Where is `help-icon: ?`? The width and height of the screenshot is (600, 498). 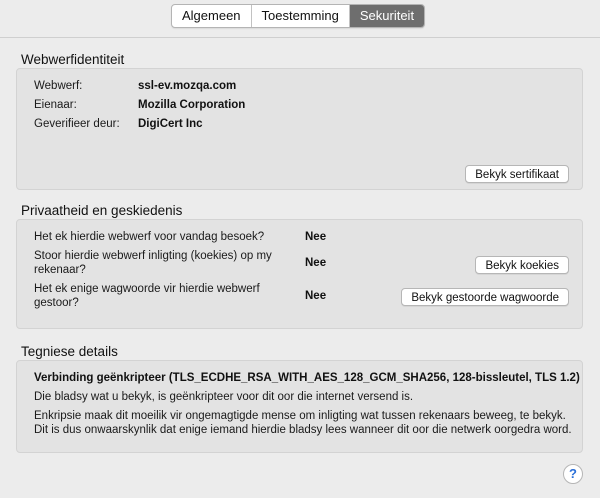 help-icon: ? is located at coordinates (573, 474).